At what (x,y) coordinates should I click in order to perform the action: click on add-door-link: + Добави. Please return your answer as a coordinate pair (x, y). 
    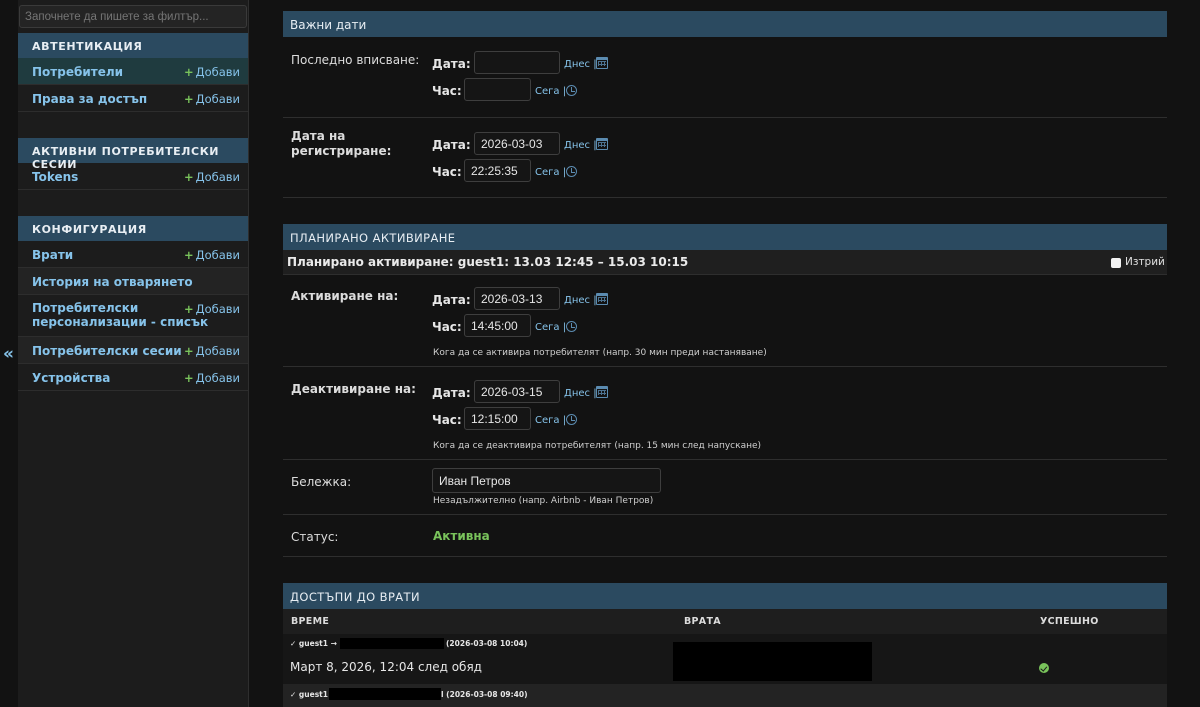
    Looking at the image, I should click on (212, 255).